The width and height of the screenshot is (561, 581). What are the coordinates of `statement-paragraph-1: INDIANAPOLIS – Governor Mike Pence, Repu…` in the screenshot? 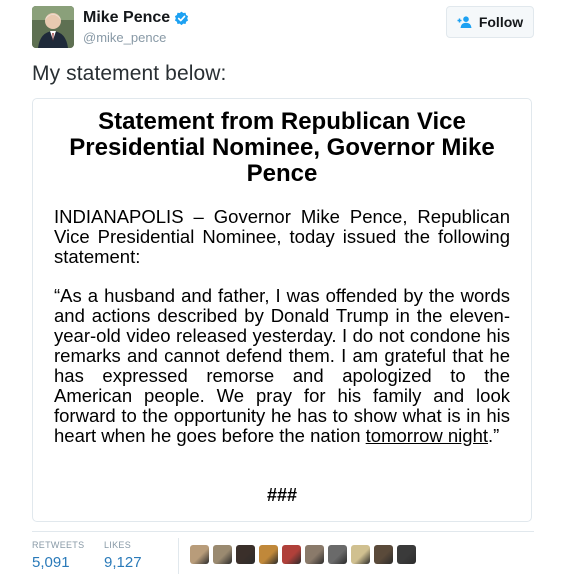 It's located at (282, 236).